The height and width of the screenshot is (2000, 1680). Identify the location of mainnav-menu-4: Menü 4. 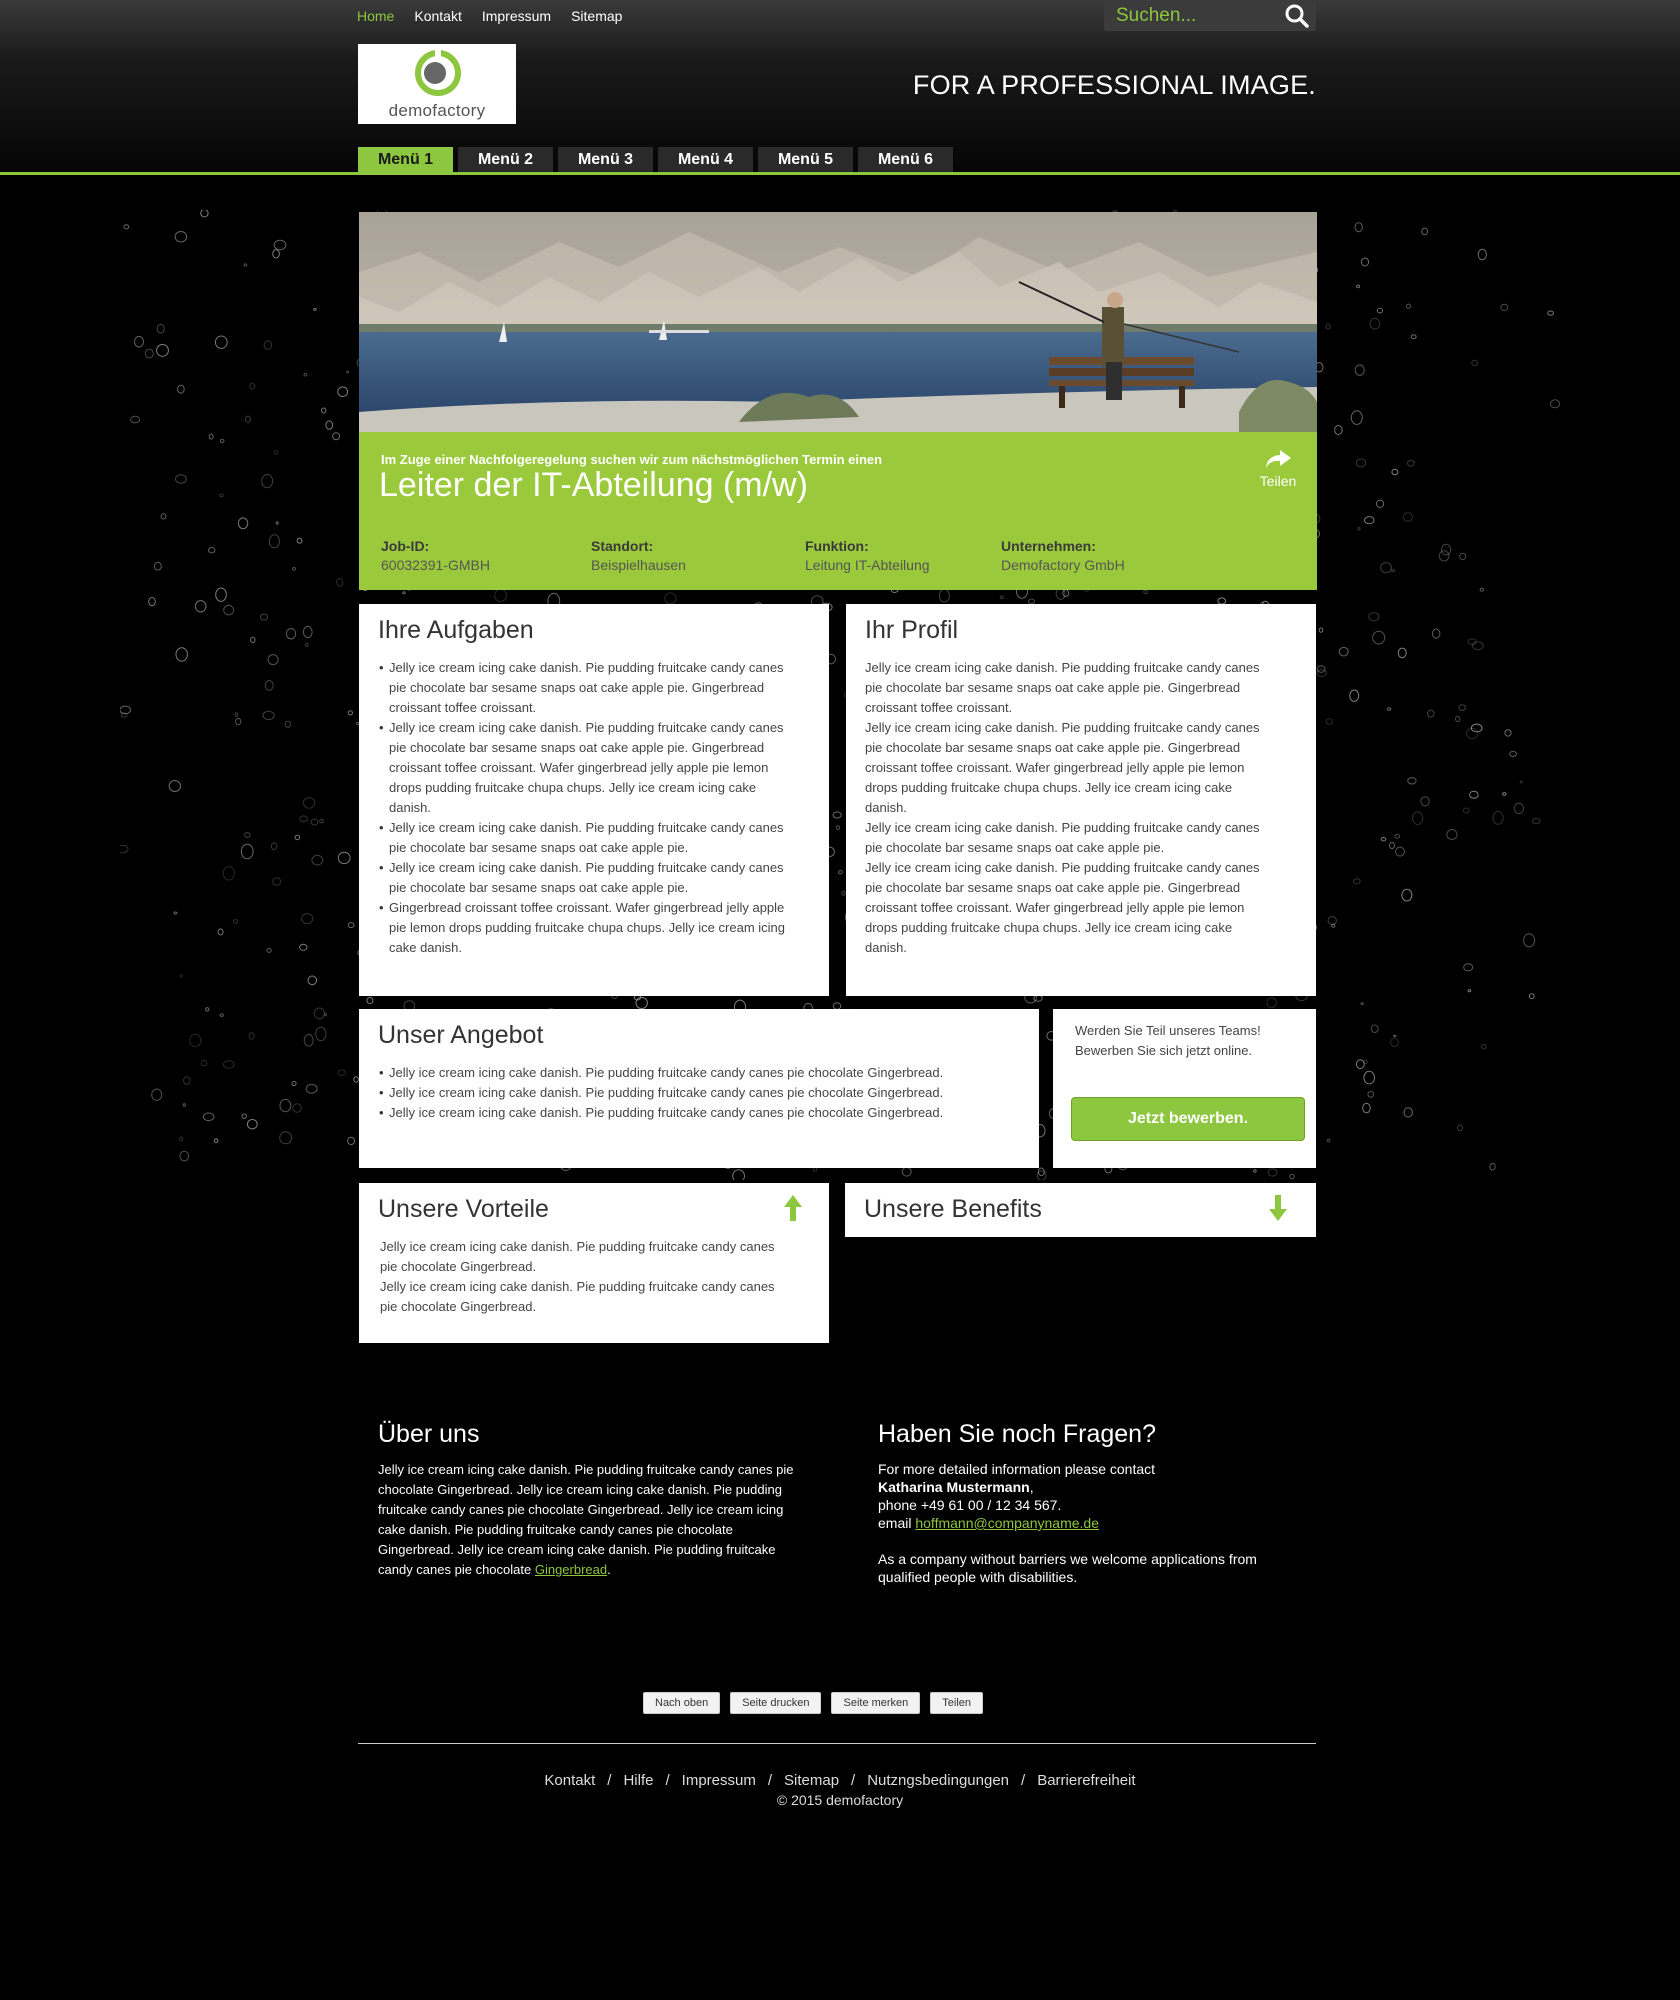
(705, 159).